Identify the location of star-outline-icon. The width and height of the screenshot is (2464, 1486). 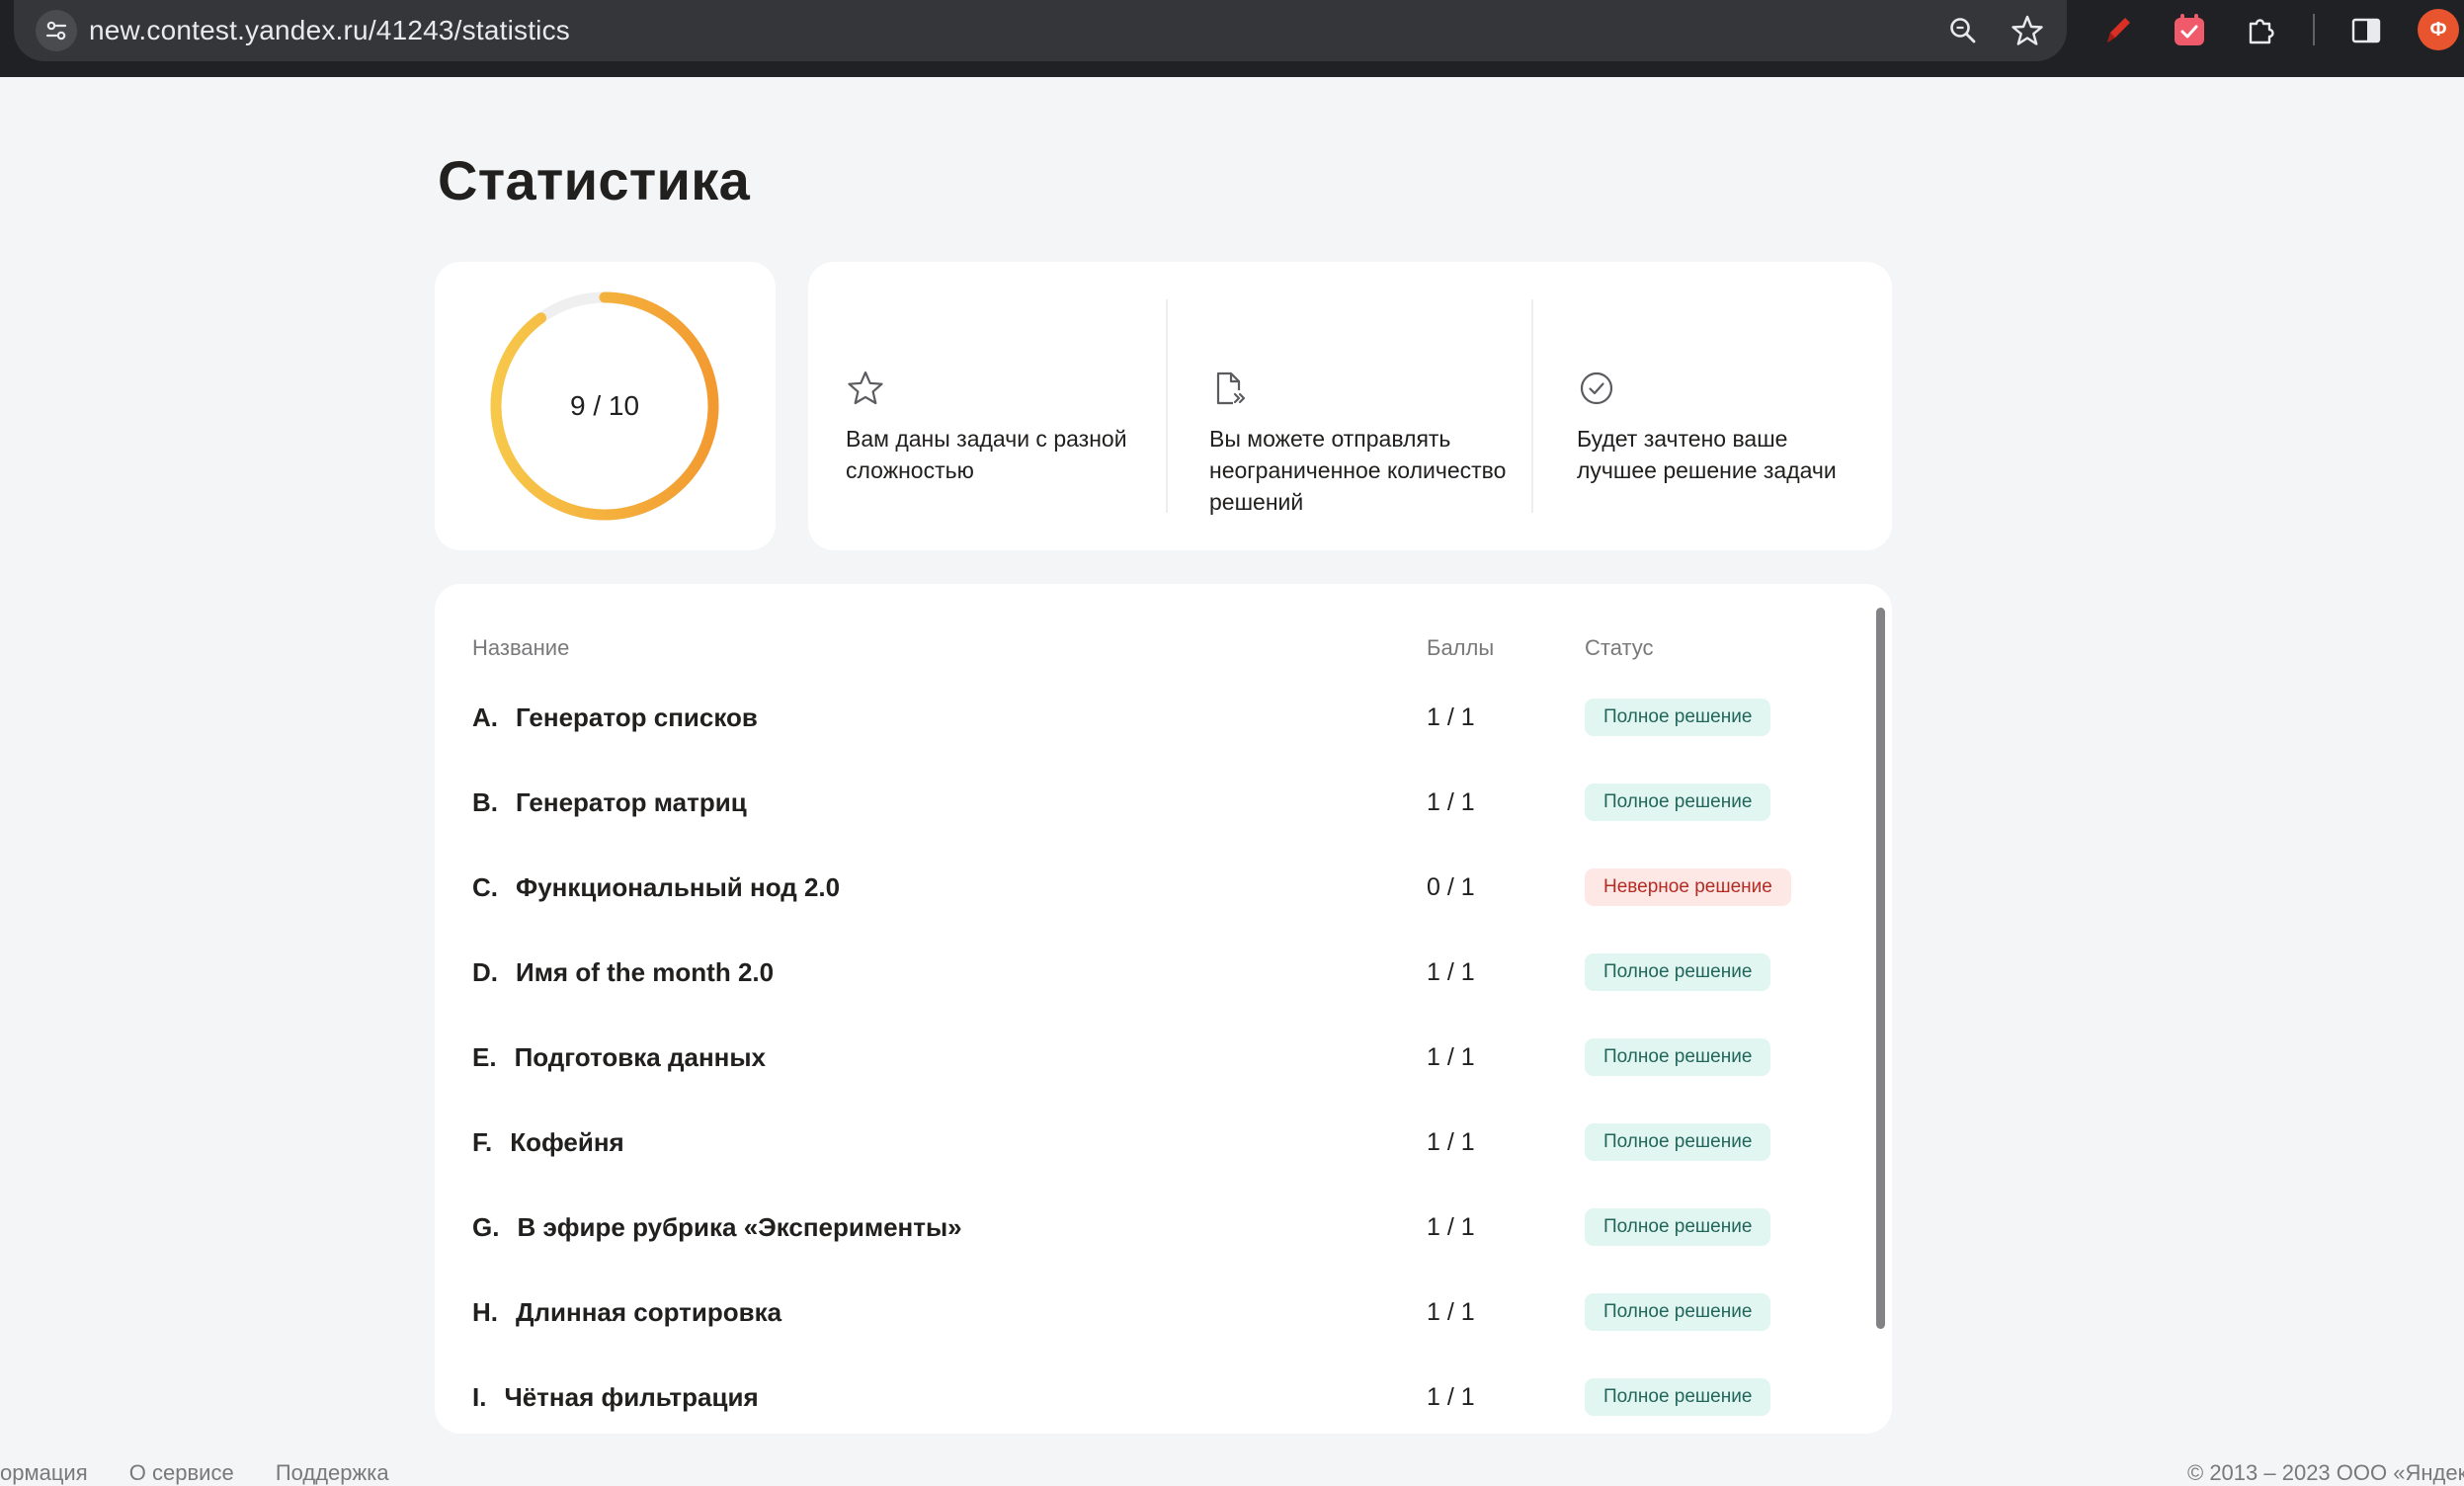
(865, 388).